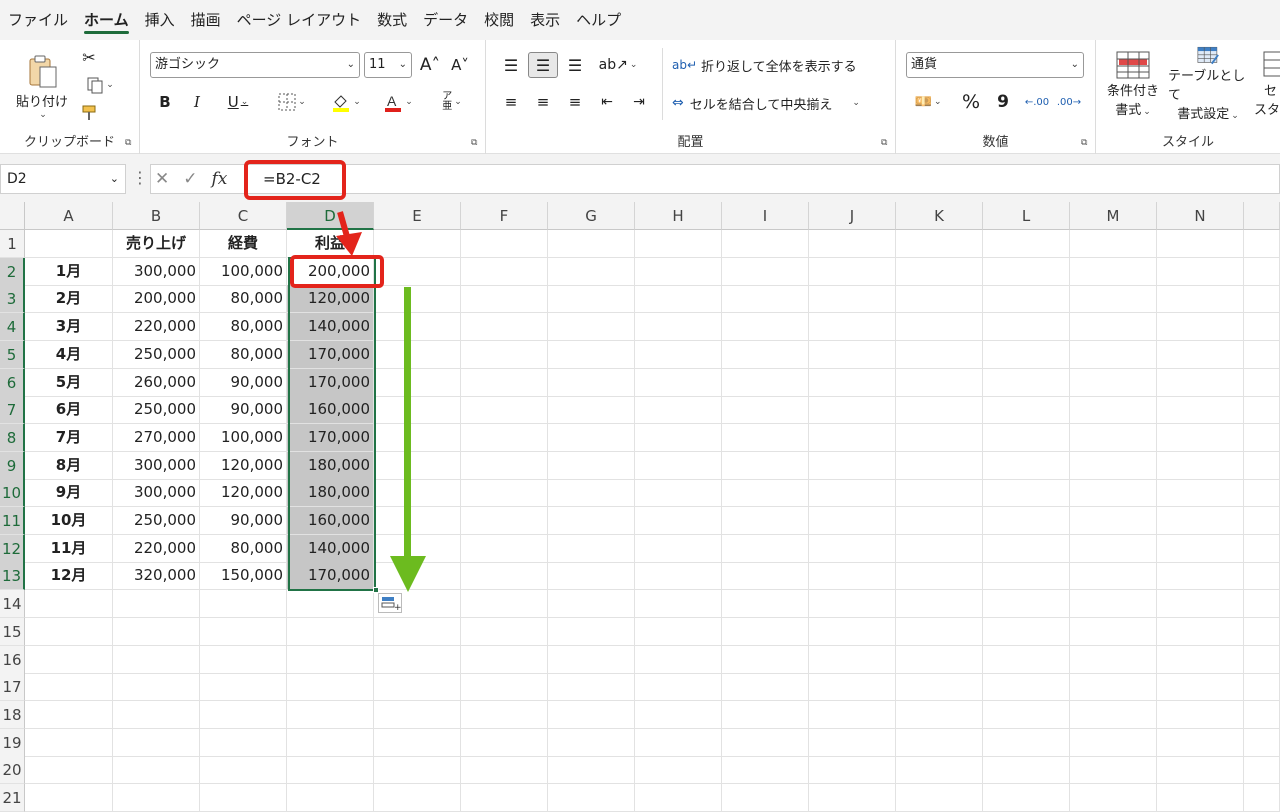  What do you see at coordinates (243, 465) in the screenshot?
I see `cell-c9: 120,000` at bounding box center [243, 465].